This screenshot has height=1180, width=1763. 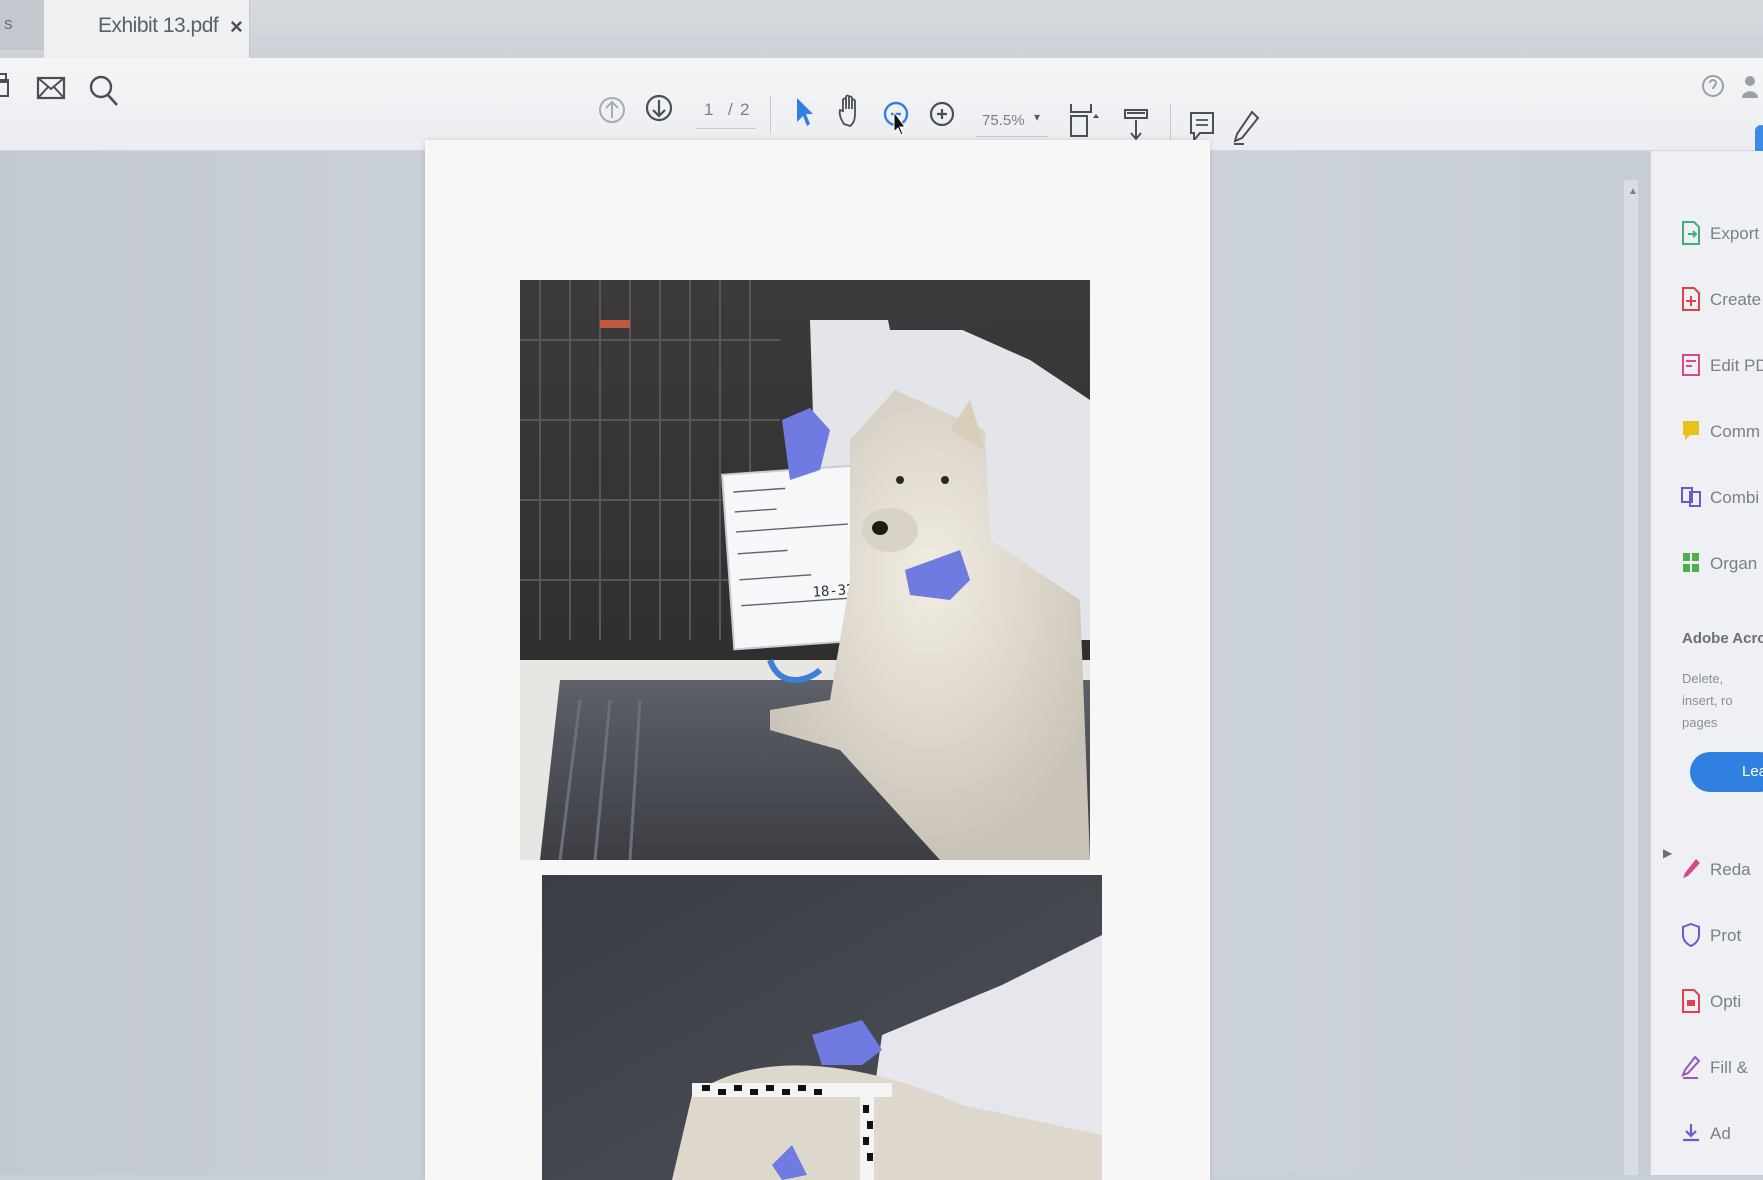 I want to click on tool-export-pdf: Export P, so click(x=1721, y=232).